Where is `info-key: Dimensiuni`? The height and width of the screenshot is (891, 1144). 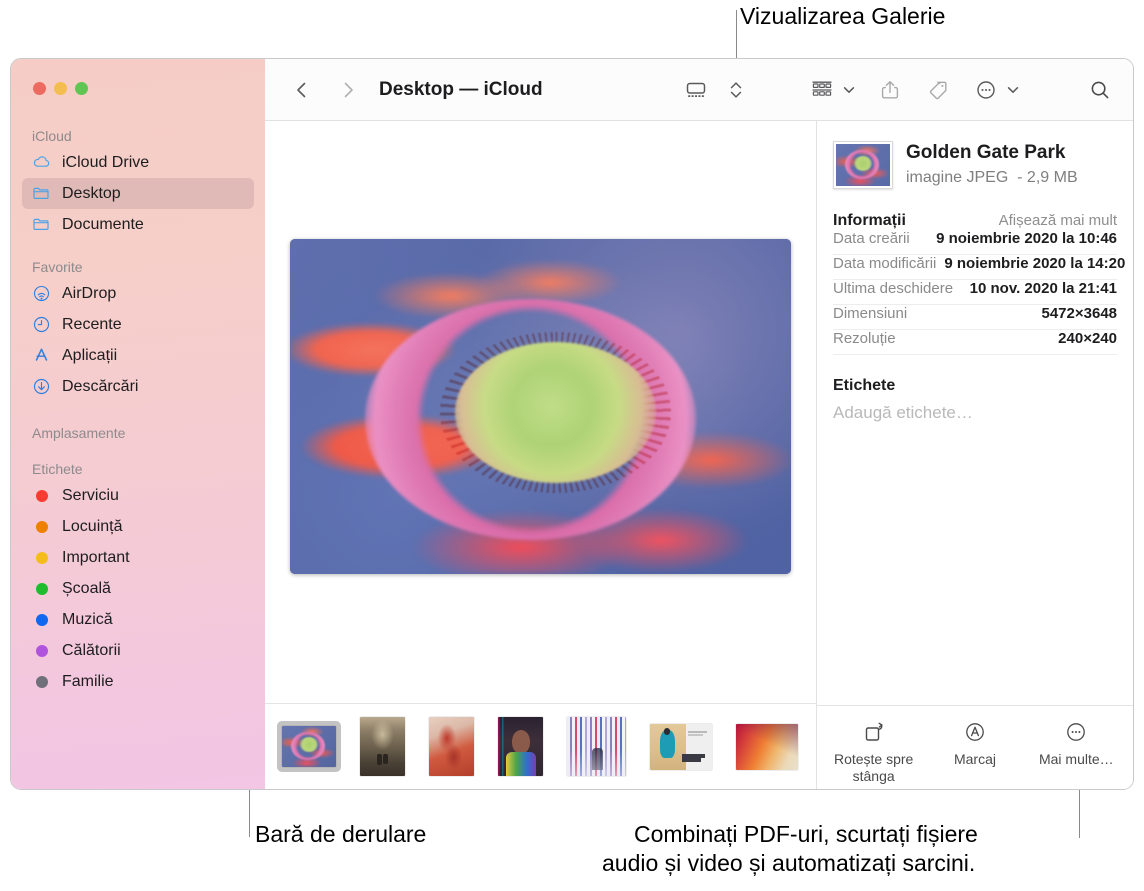 info-key: Dimensiuni is located at coordinates (870, 313).